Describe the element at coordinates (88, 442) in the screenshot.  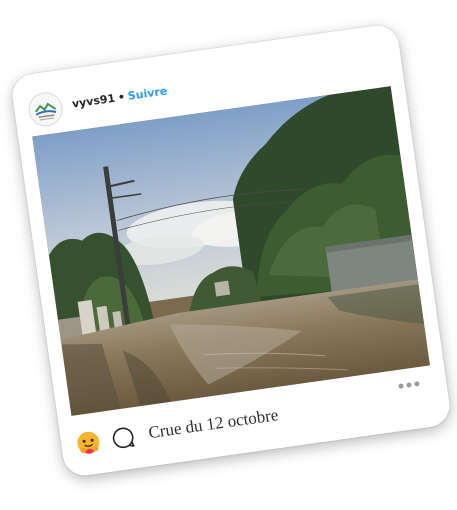
I see `hugging-face-emoji-icon` at that location.